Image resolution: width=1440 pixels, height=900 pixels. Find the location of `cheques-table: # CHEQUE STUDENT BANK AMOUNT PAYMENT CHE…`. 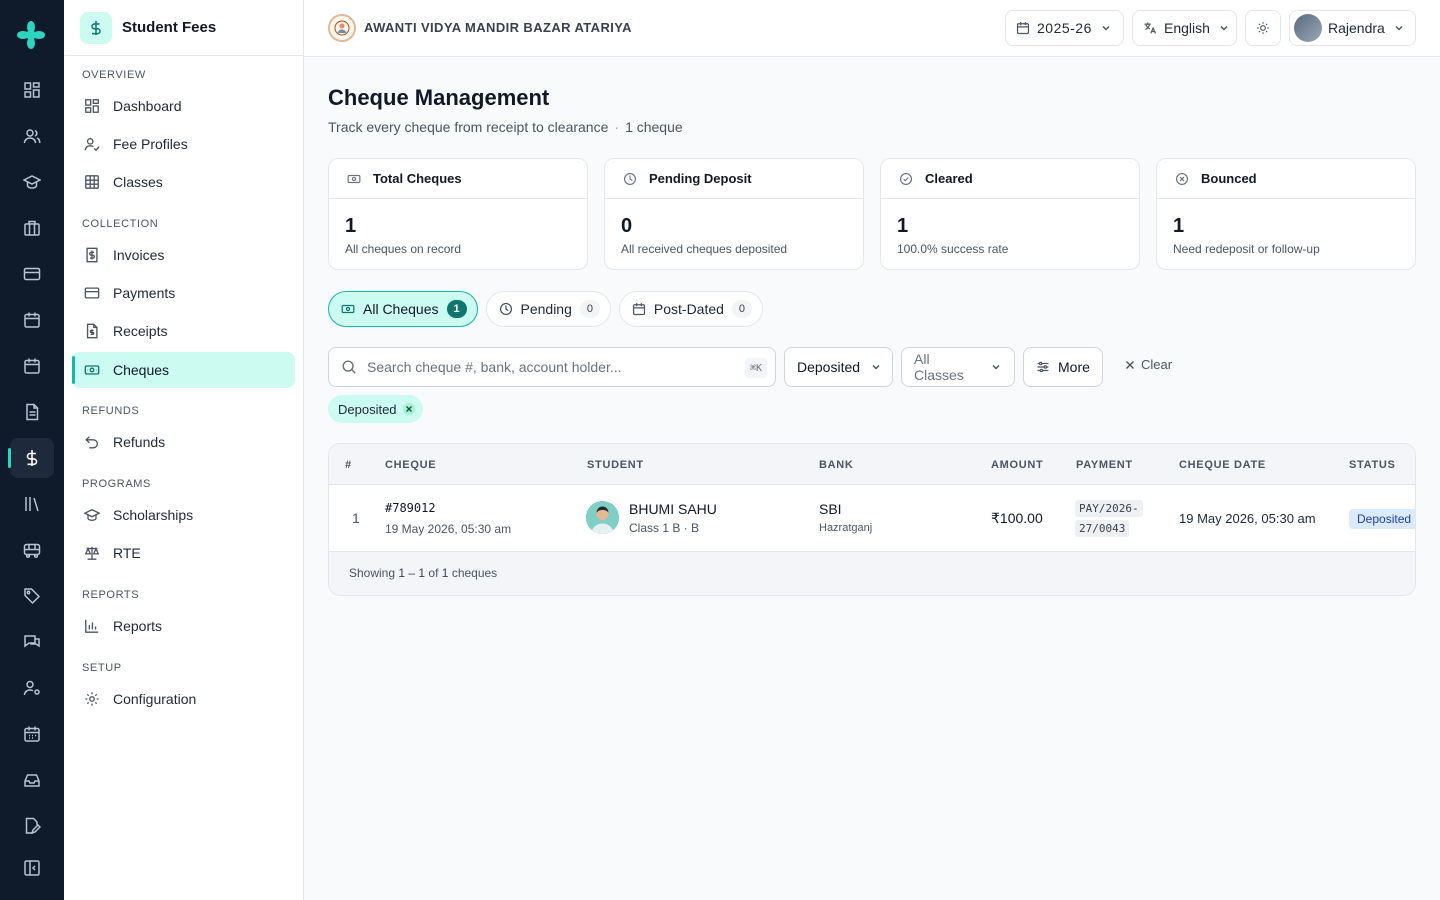

cheques-table: # CHEQUE STUDENT BANK AMOUNT PAYMENT CHE… is located at coordinates (872, 519).